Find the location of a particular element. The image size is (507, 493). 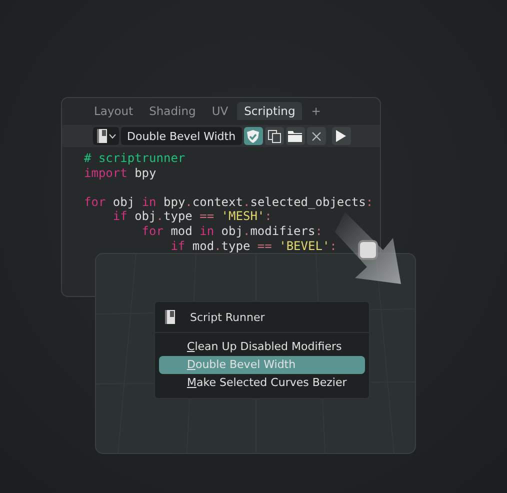

script-name-field: Double Bevel Width is located at coordinates (181, 136).